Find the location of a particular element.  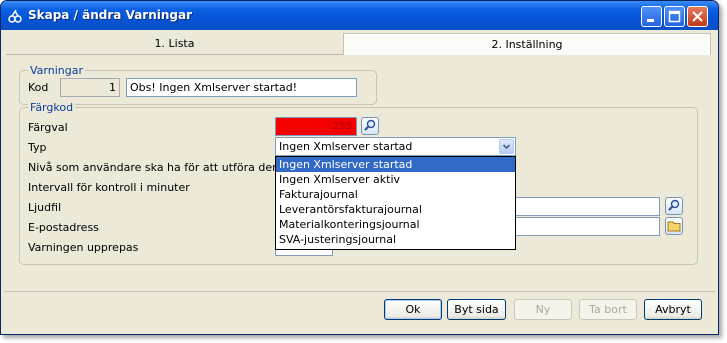

epost-button is located at coordinates (674, 226).